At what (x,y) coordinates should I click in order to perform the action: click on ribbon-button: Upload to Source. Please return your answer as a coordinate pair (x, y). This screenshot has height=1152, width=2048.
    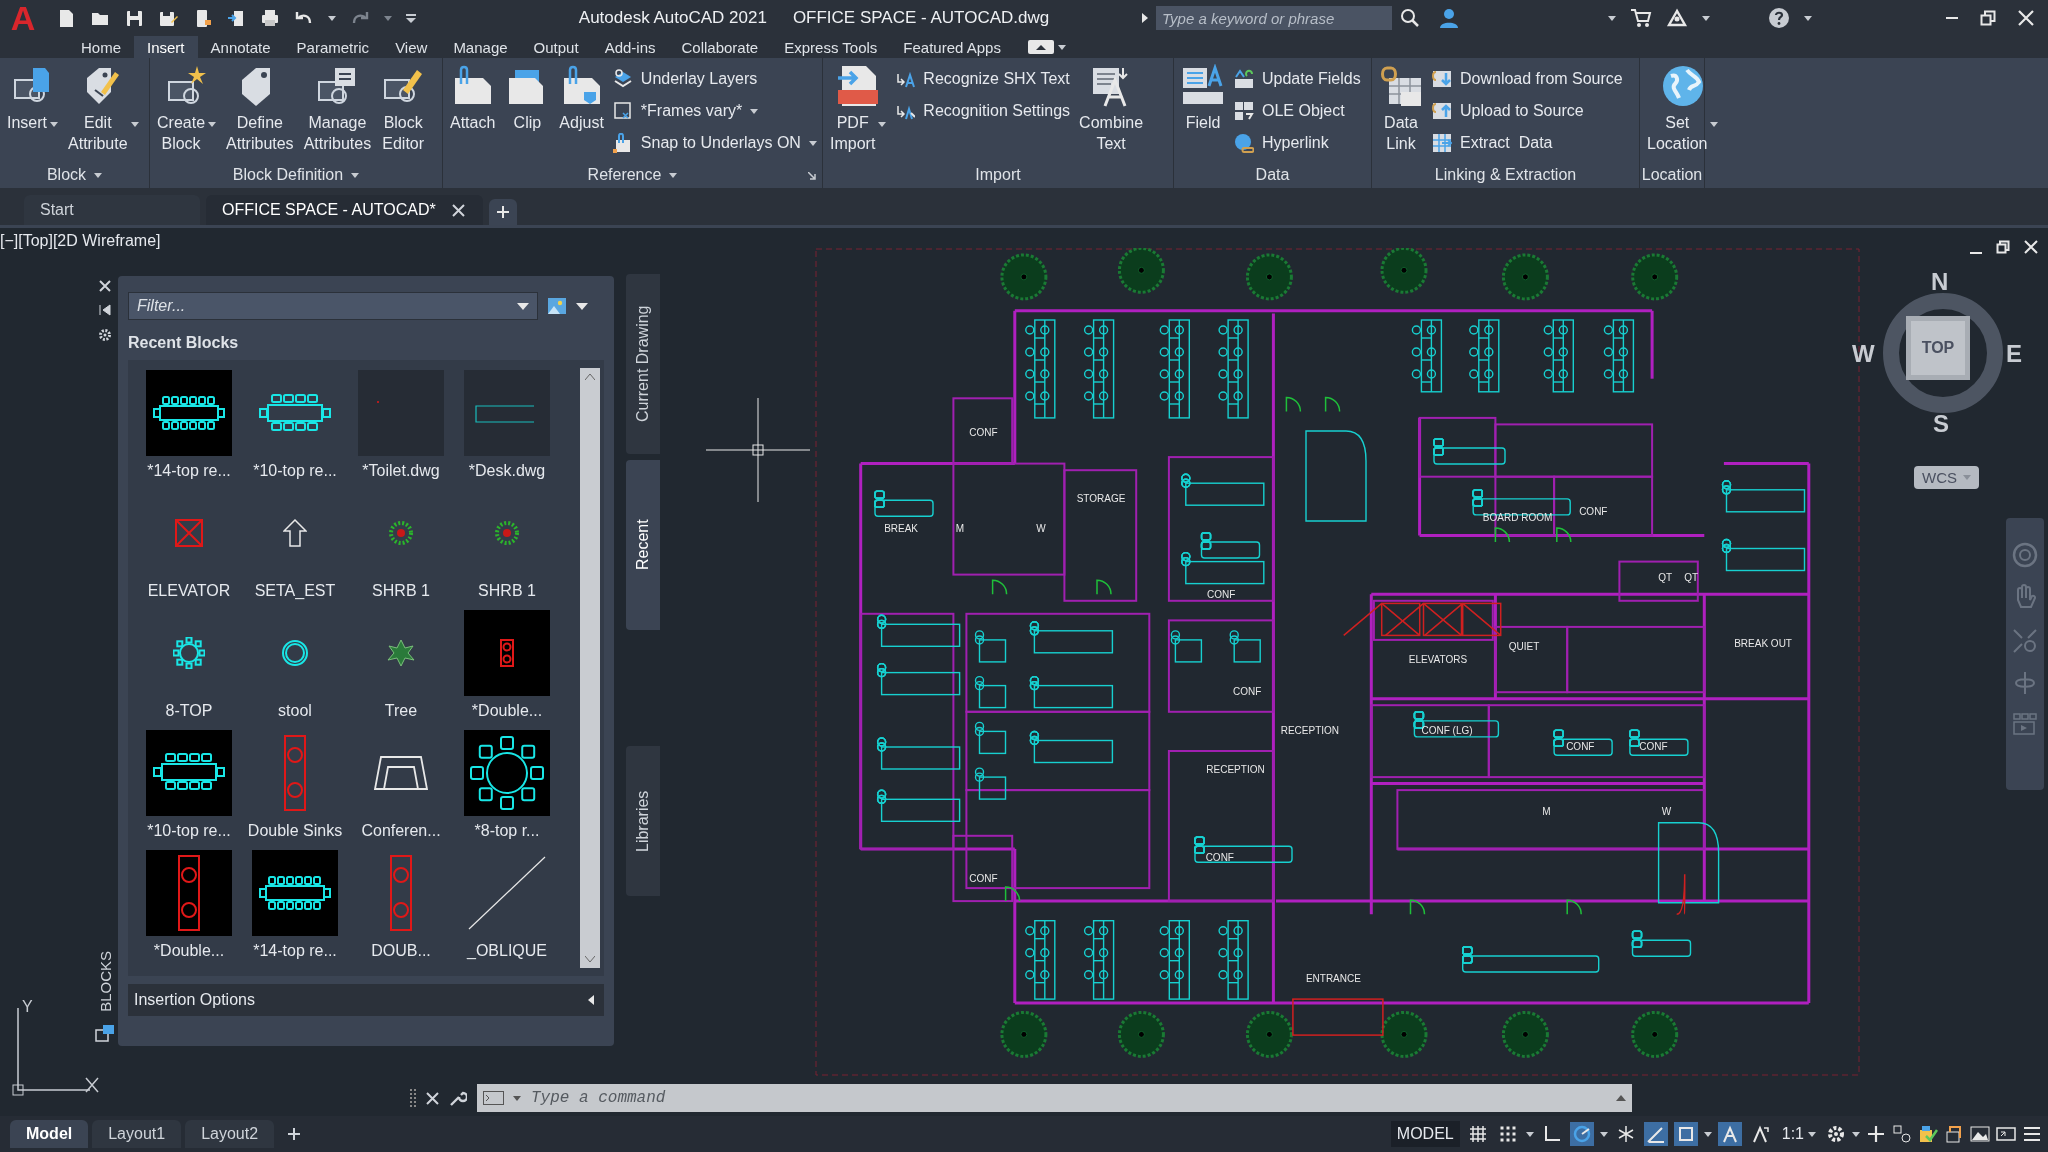
    Looking at the image, I should click on (1527, 111).